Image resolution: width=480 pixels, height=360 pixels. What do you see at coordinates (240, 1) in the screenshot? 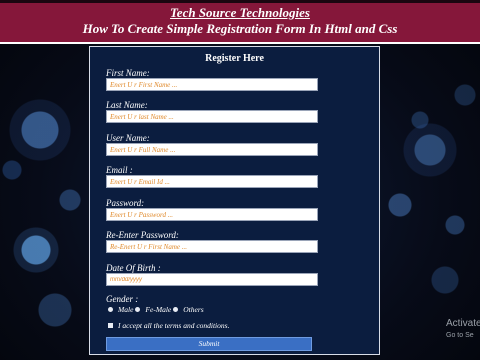
I see `header-top-strip` at bounding box center [240, 1].